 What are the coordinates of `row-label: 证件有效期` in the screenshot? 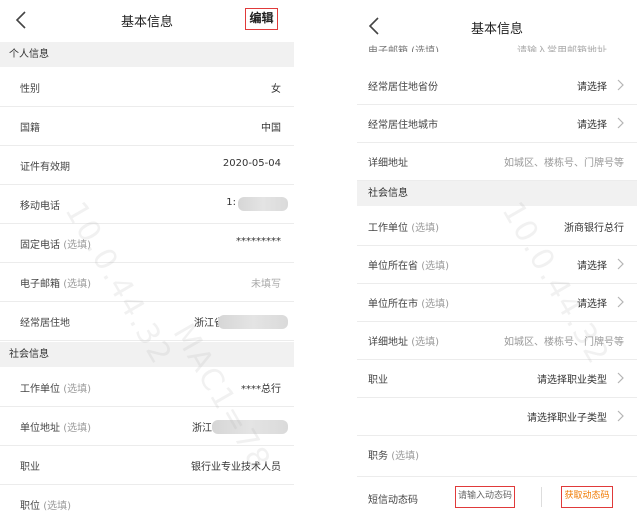 It's located at (45, 167).